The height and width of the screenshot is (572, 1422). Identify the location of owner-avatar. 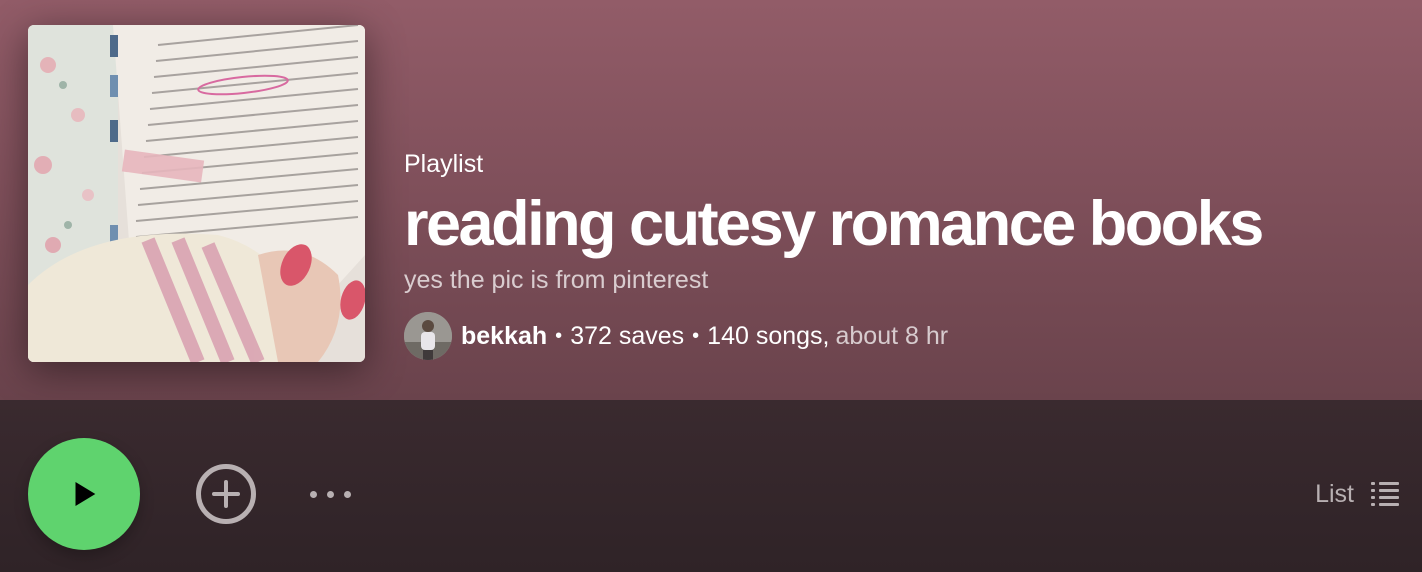
(428, 336).